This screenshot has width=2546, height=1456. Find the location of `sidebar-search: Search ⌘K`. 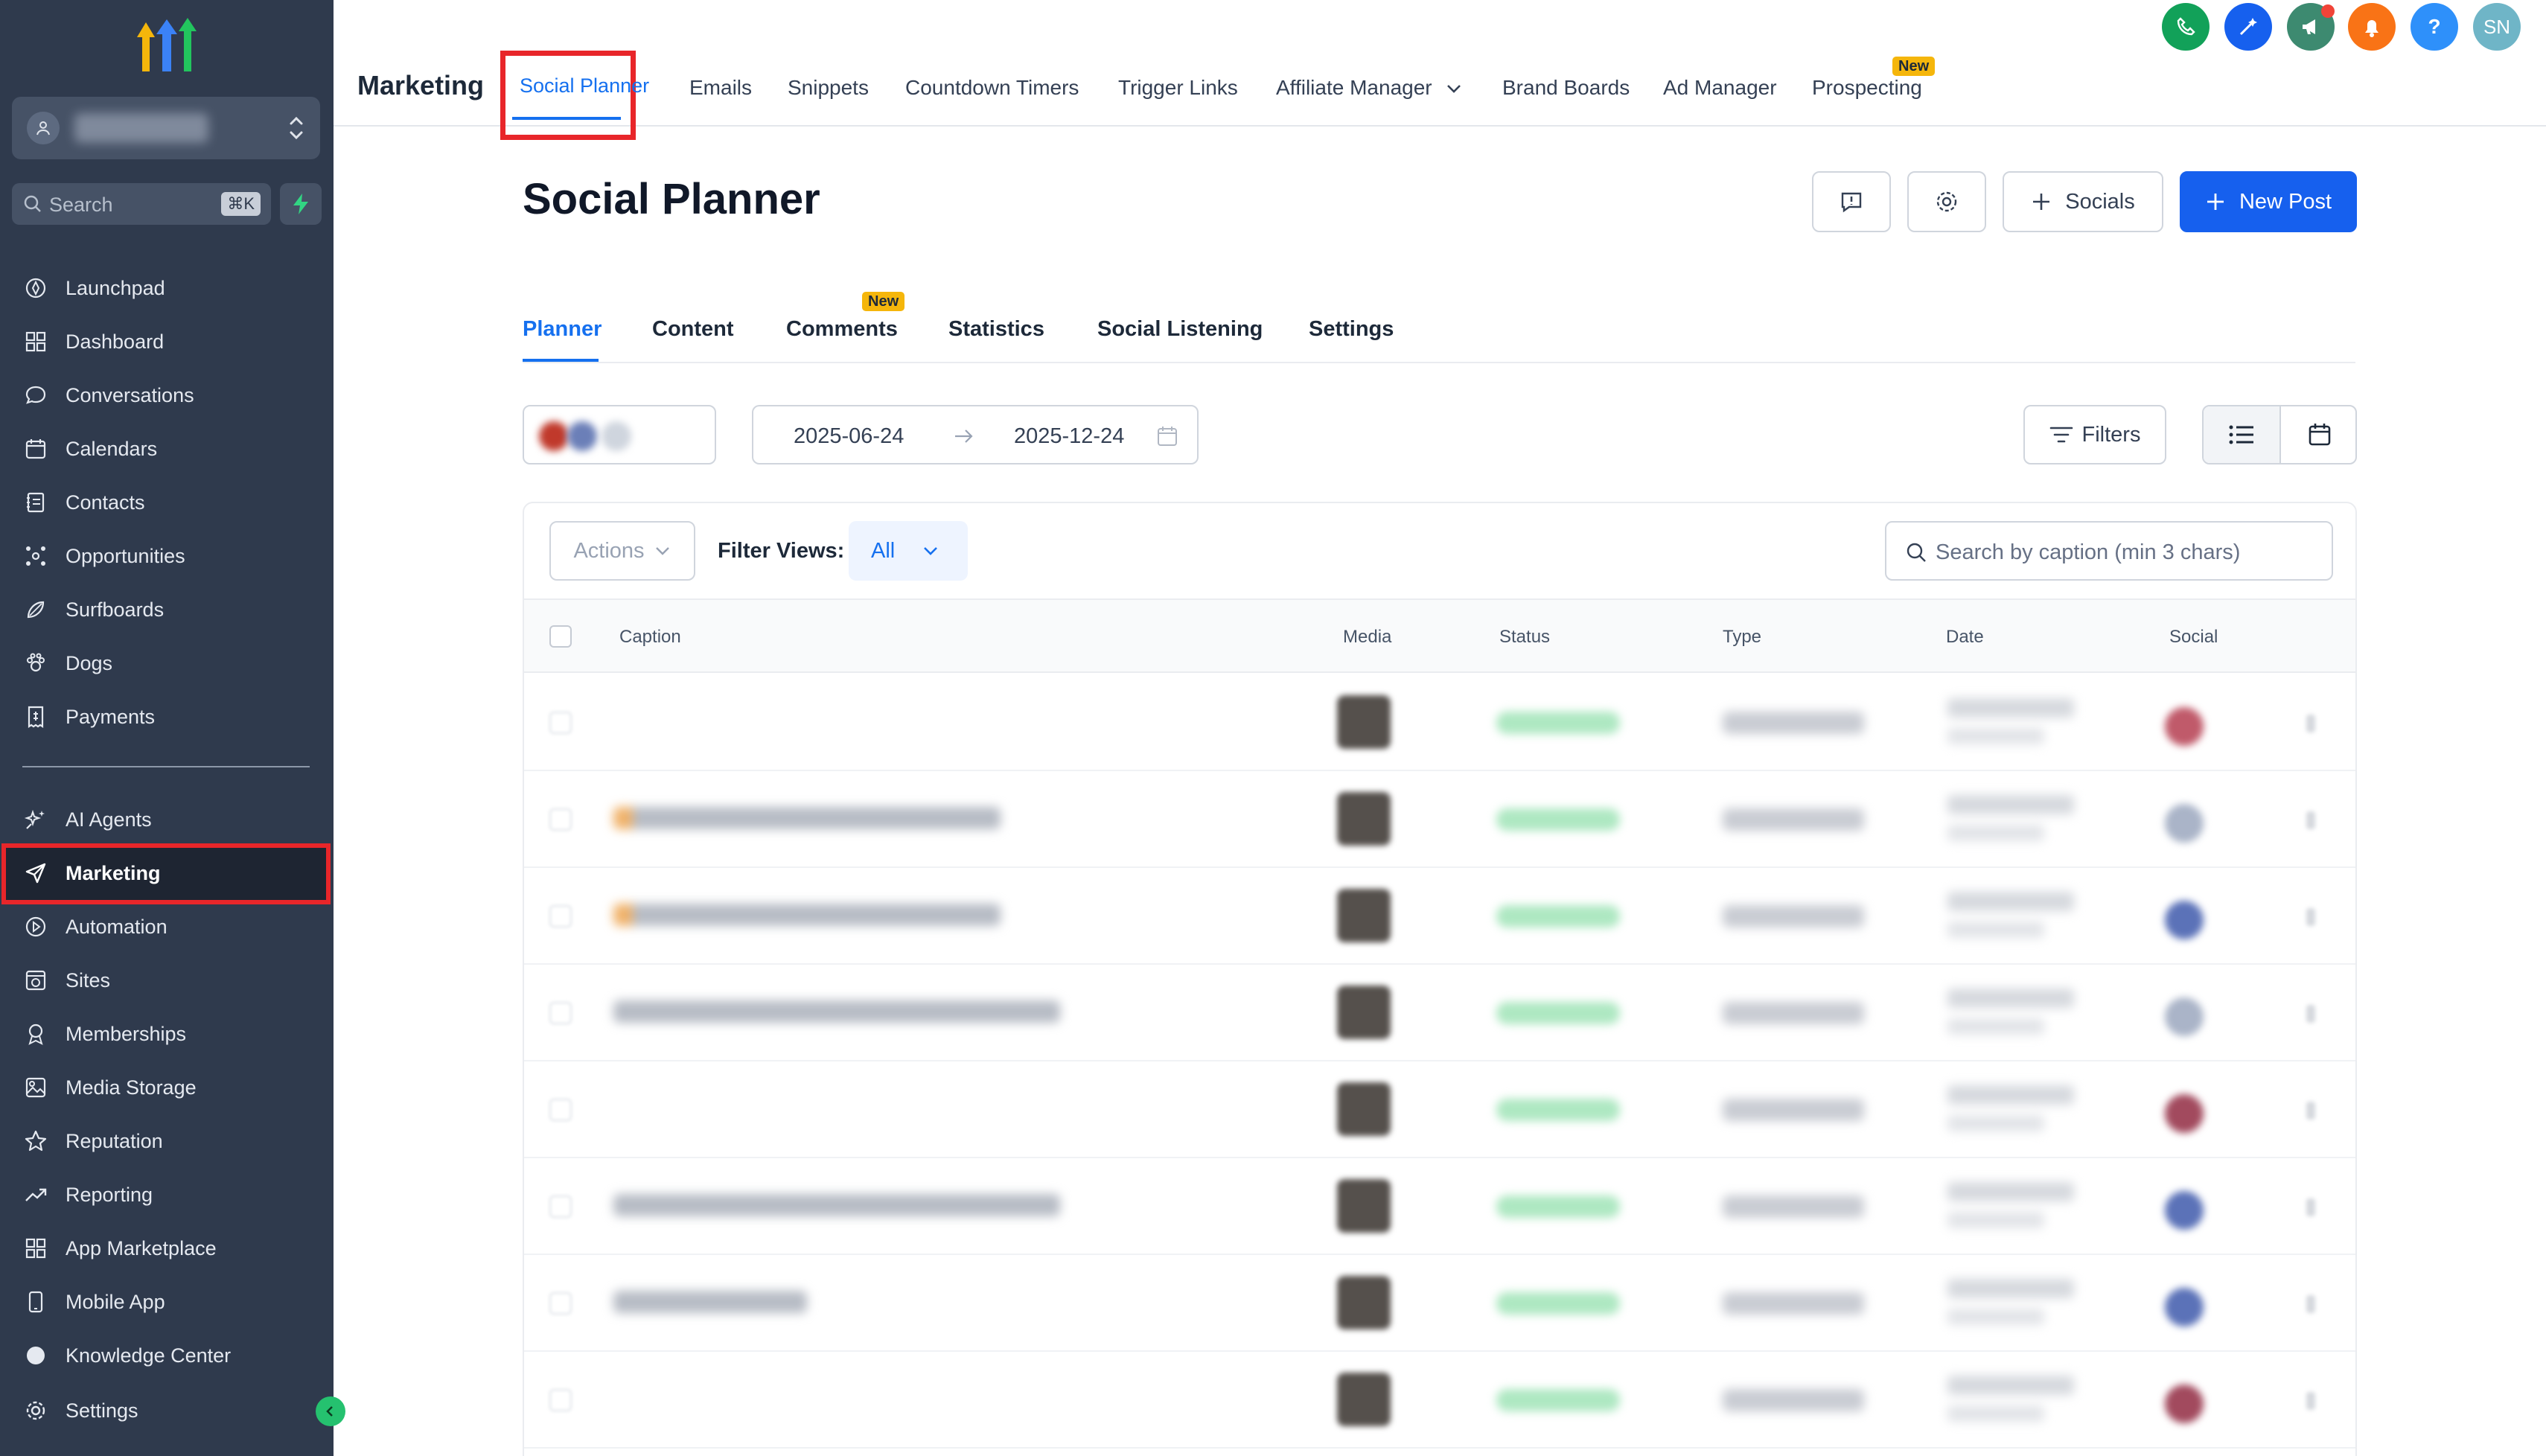

sidebar-search: Search ⌘K is located at coordinates (142, 204).